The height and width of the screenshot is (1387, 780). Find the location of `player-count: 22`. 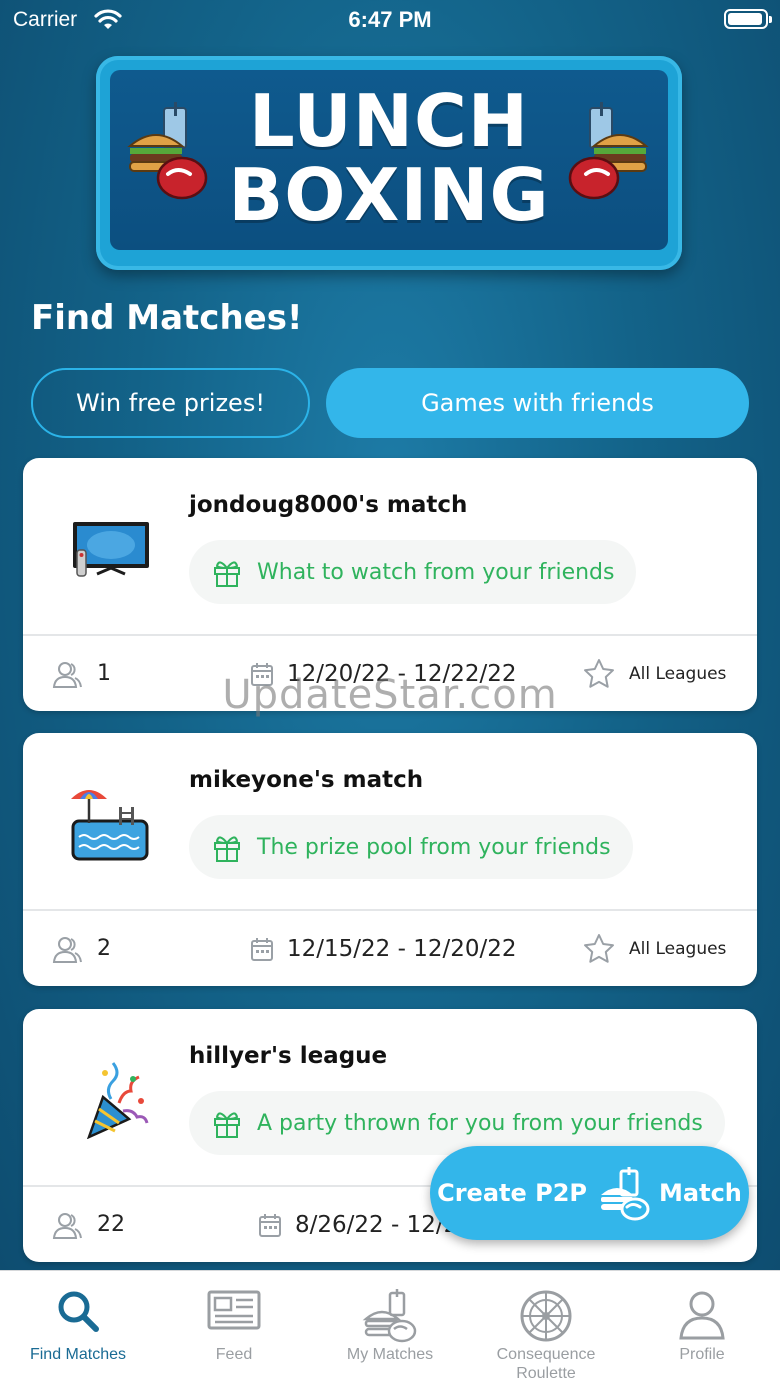

player-count: 22 is located at coordinates (88, 1224).